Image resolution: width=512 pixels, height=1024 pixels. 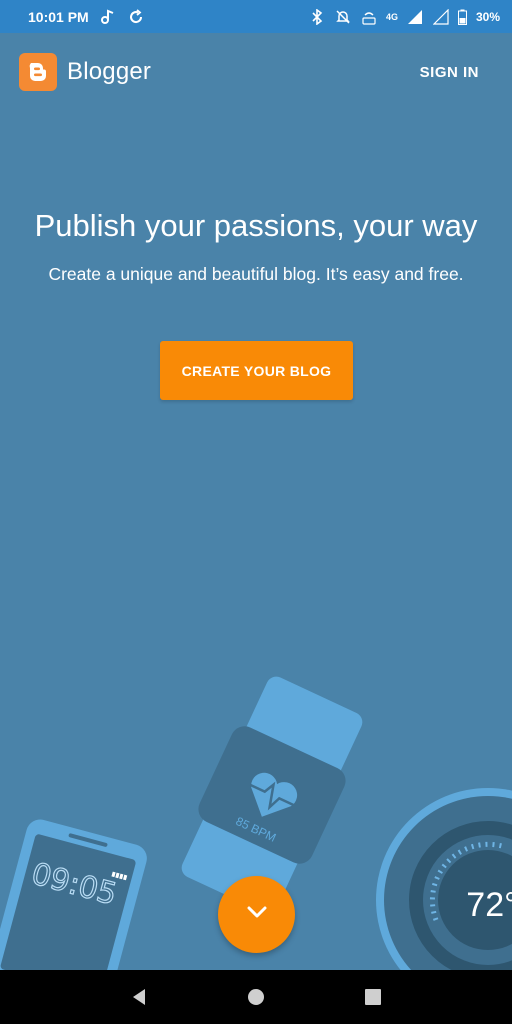 I want to click on back-button, so click(x=139, y=997).